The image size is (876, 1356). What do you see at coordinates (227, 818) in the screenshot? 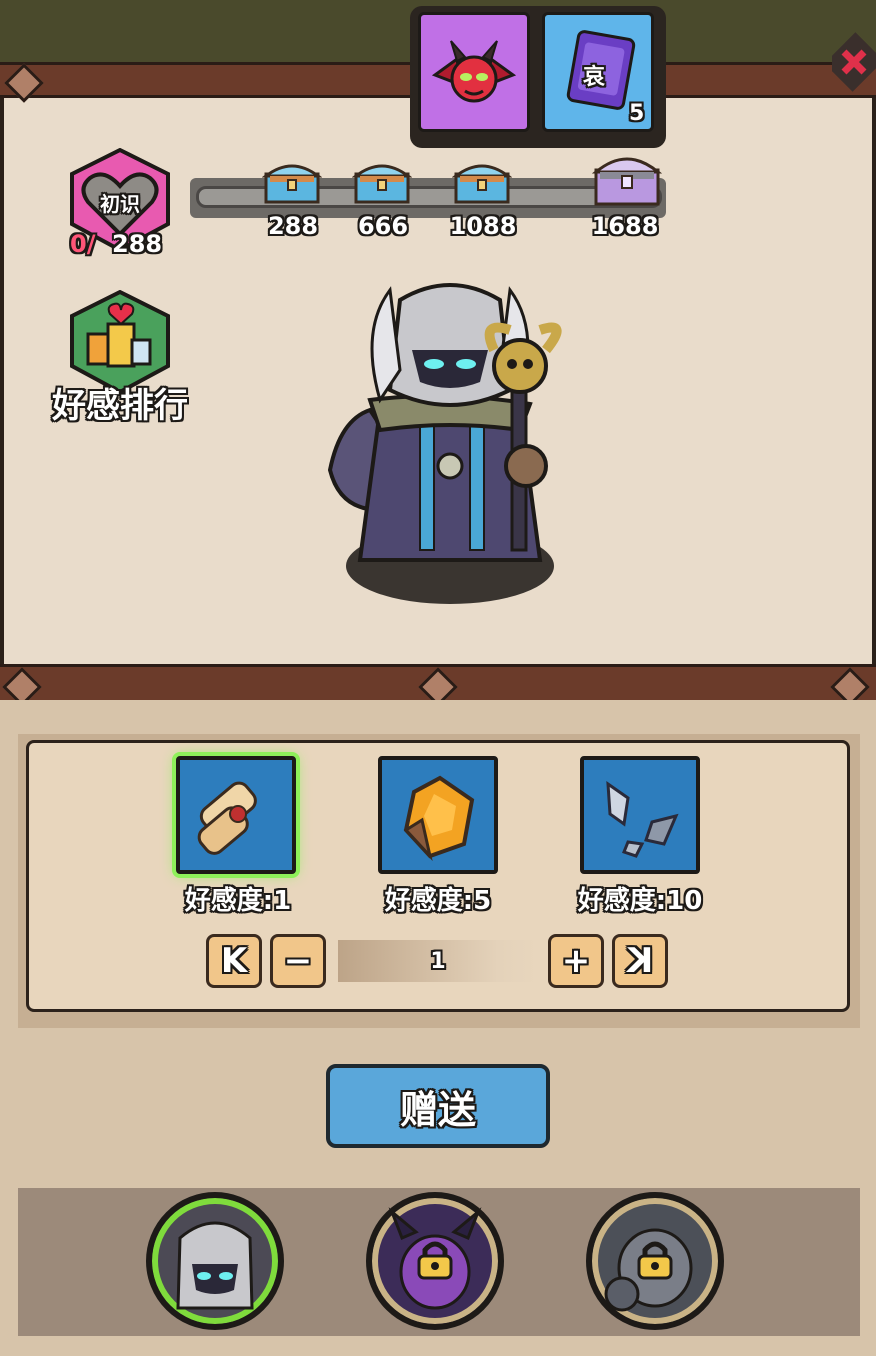
I see `scroll-icon` at bounding box center [227, 818].